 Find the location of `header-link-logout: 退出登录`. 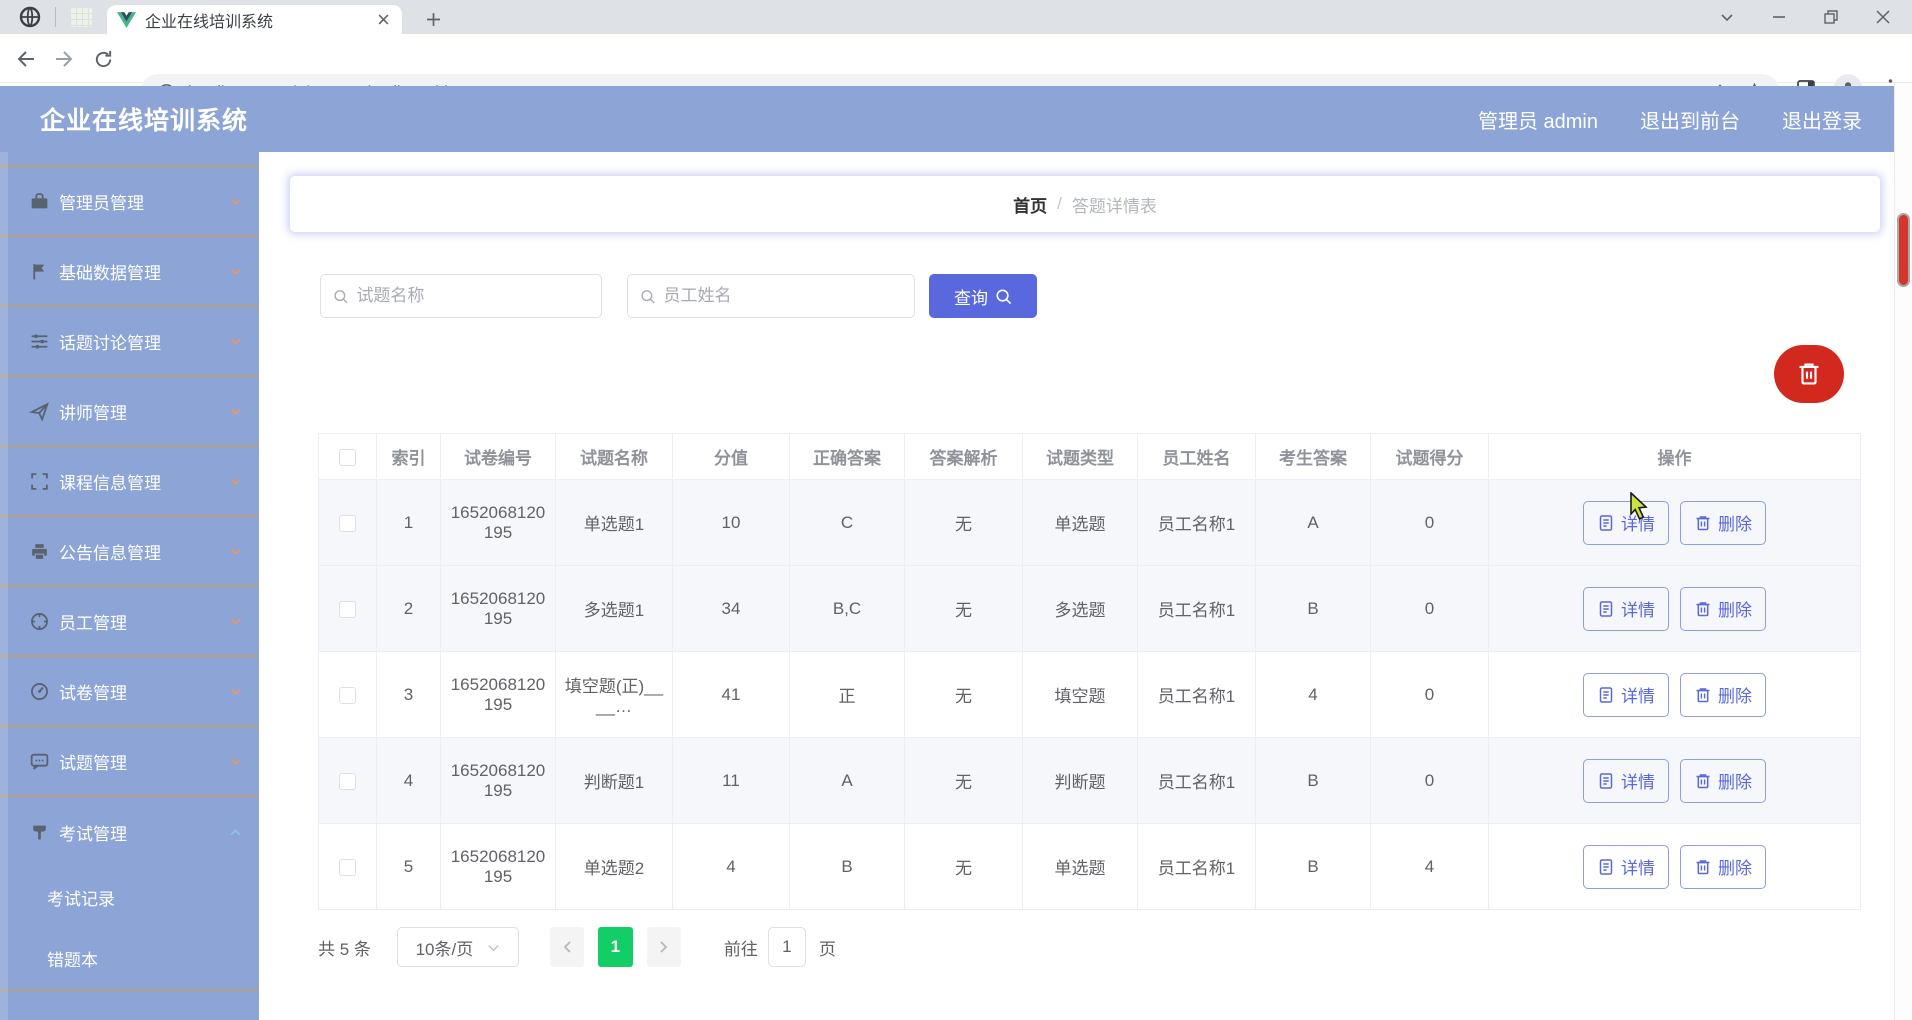

header-link-logout: 退出登录 is located at coordinates (1822, 119).